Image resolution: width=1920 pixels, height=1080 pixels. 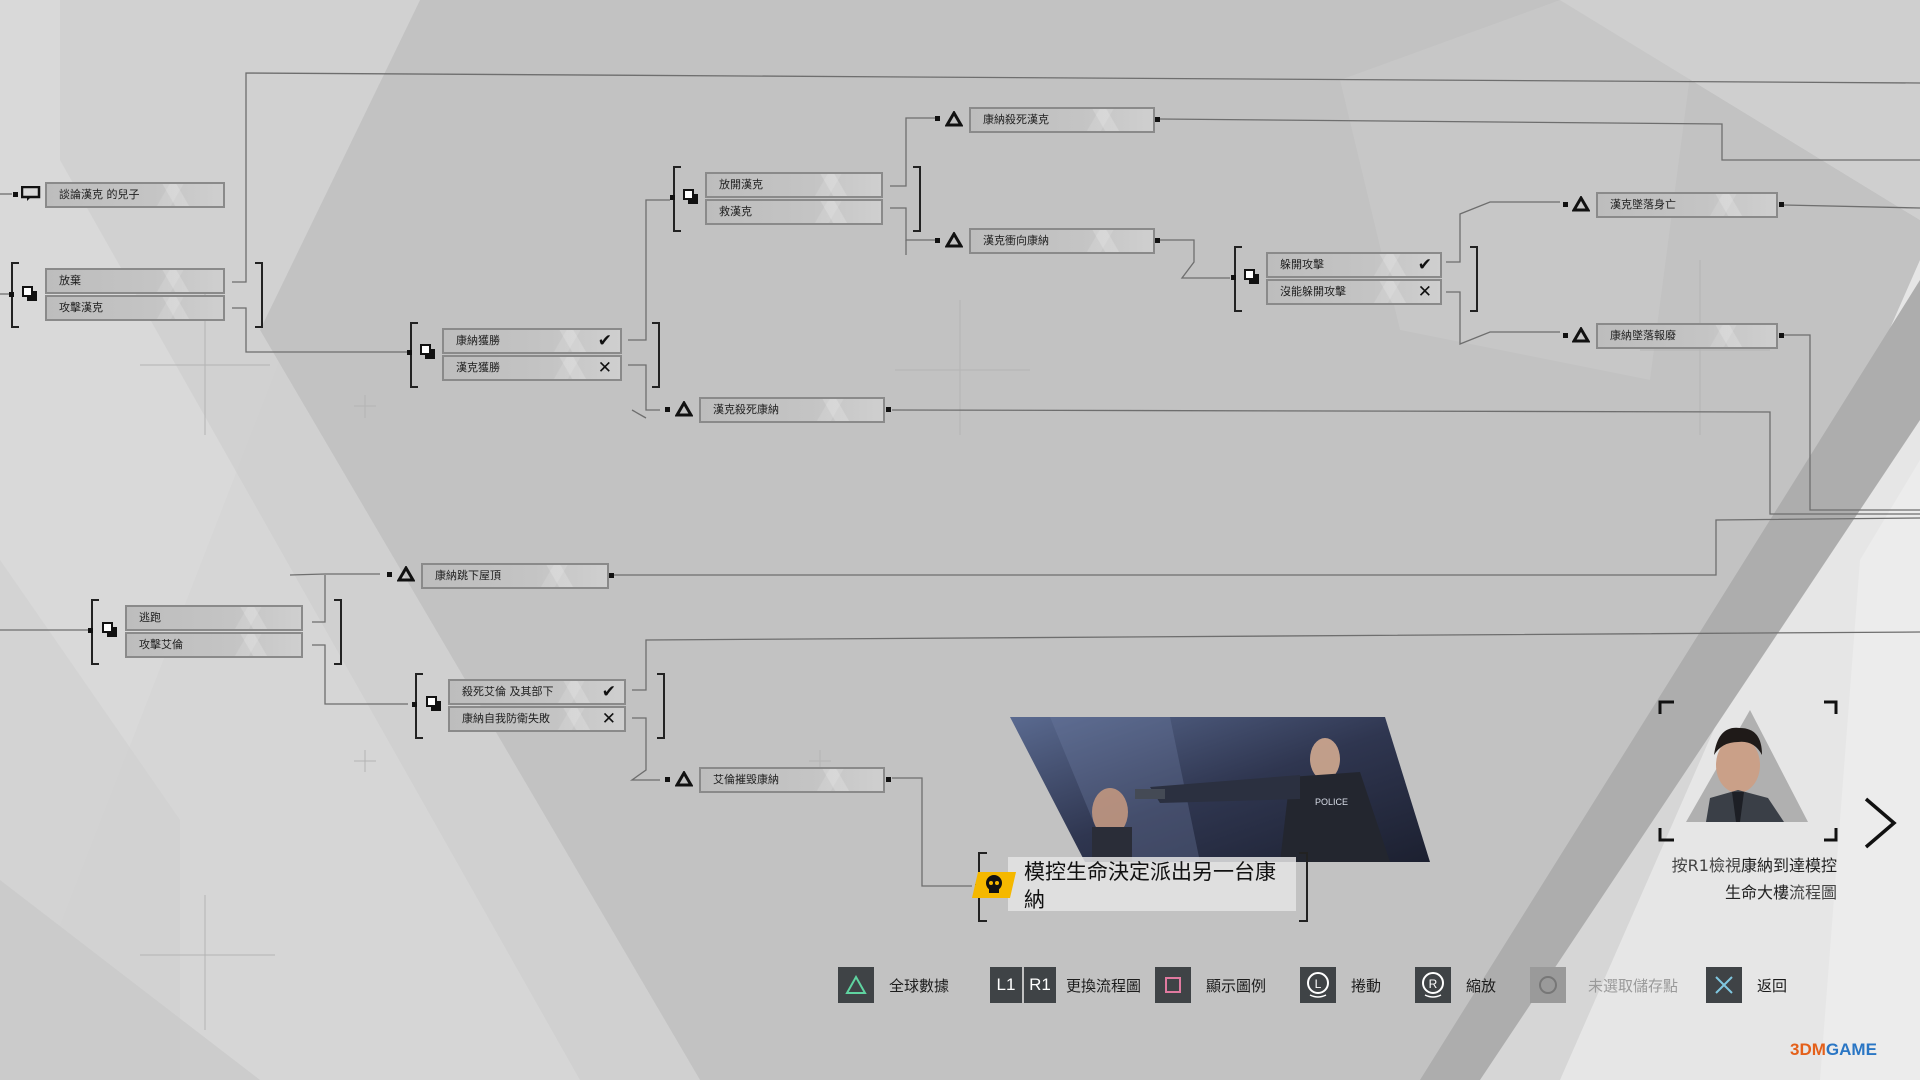 What do you see at coordinates (856, 985) in the screenshot?
I see `triangle-button-icon` at bounding box center [856, 985].